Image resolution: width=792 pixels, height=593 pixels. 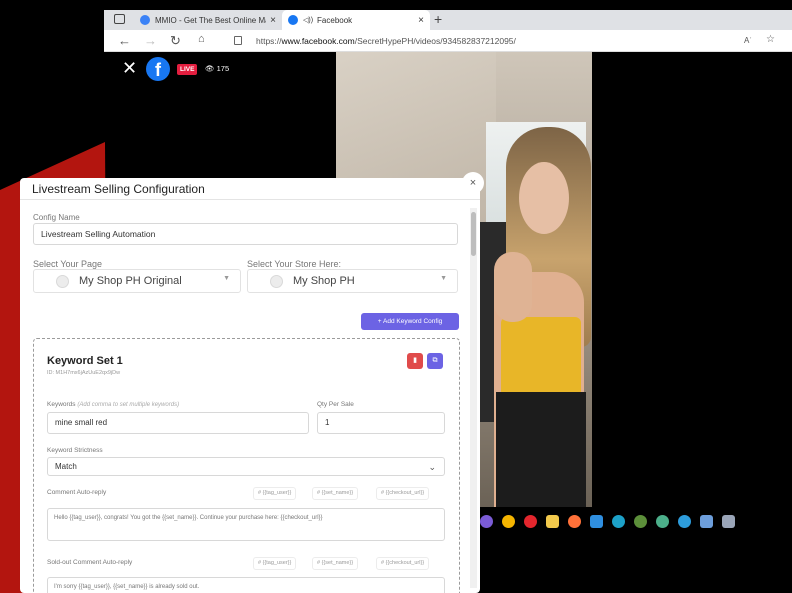 I want to click on live-badge: LIVE, so click(x=187, y=69).